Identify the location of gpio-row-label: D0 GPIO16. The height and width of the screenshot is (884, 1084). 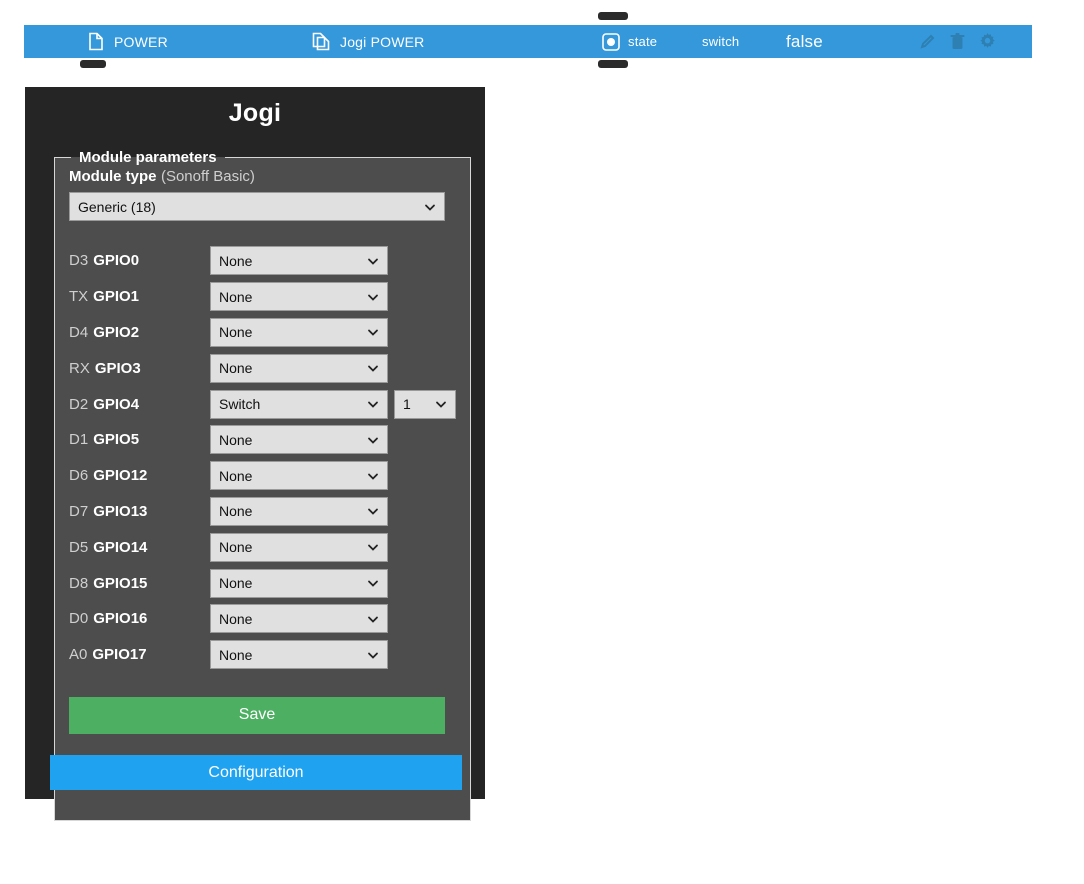
(139, 618).